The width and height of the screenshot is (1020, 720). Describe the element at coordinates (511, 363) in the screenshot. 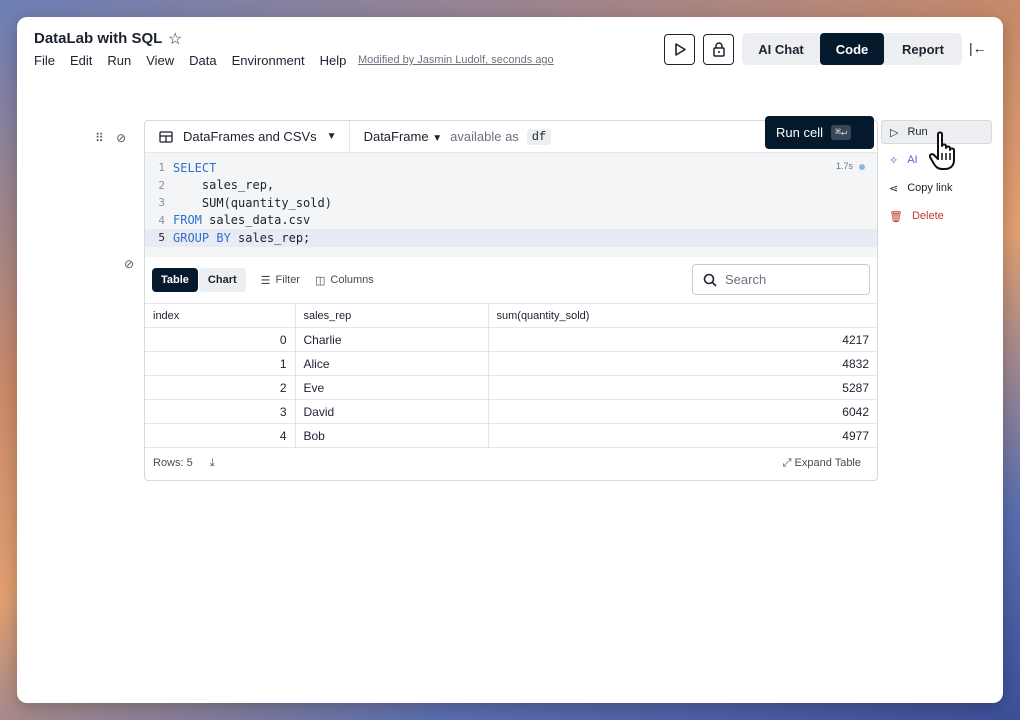

I see `table-row: 1 Alice 4832` at that location.